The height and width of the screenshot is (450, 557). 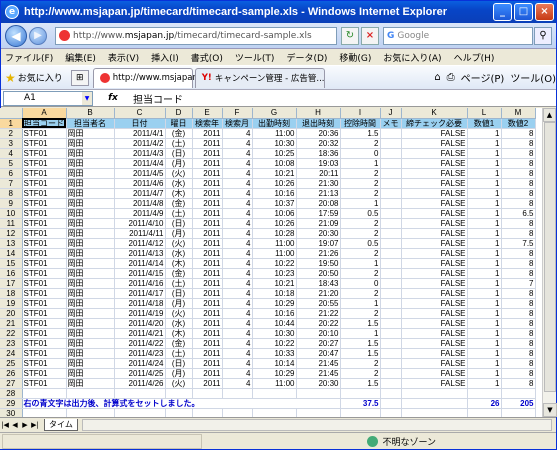 I want to click on tools-menu: ツール(O), so click(x=533, y=77).